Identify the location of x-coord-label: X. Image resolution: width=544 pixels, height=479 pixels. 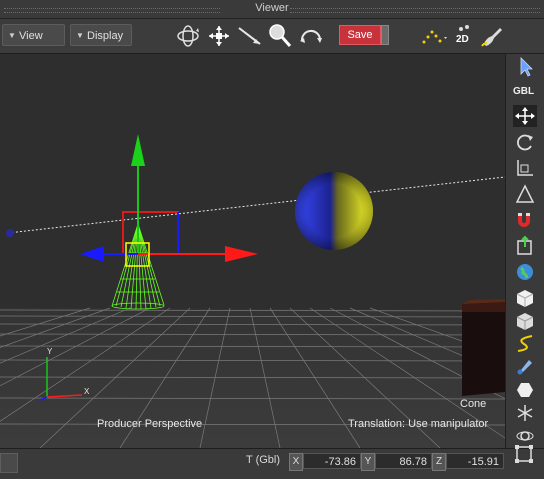
(296, 462).